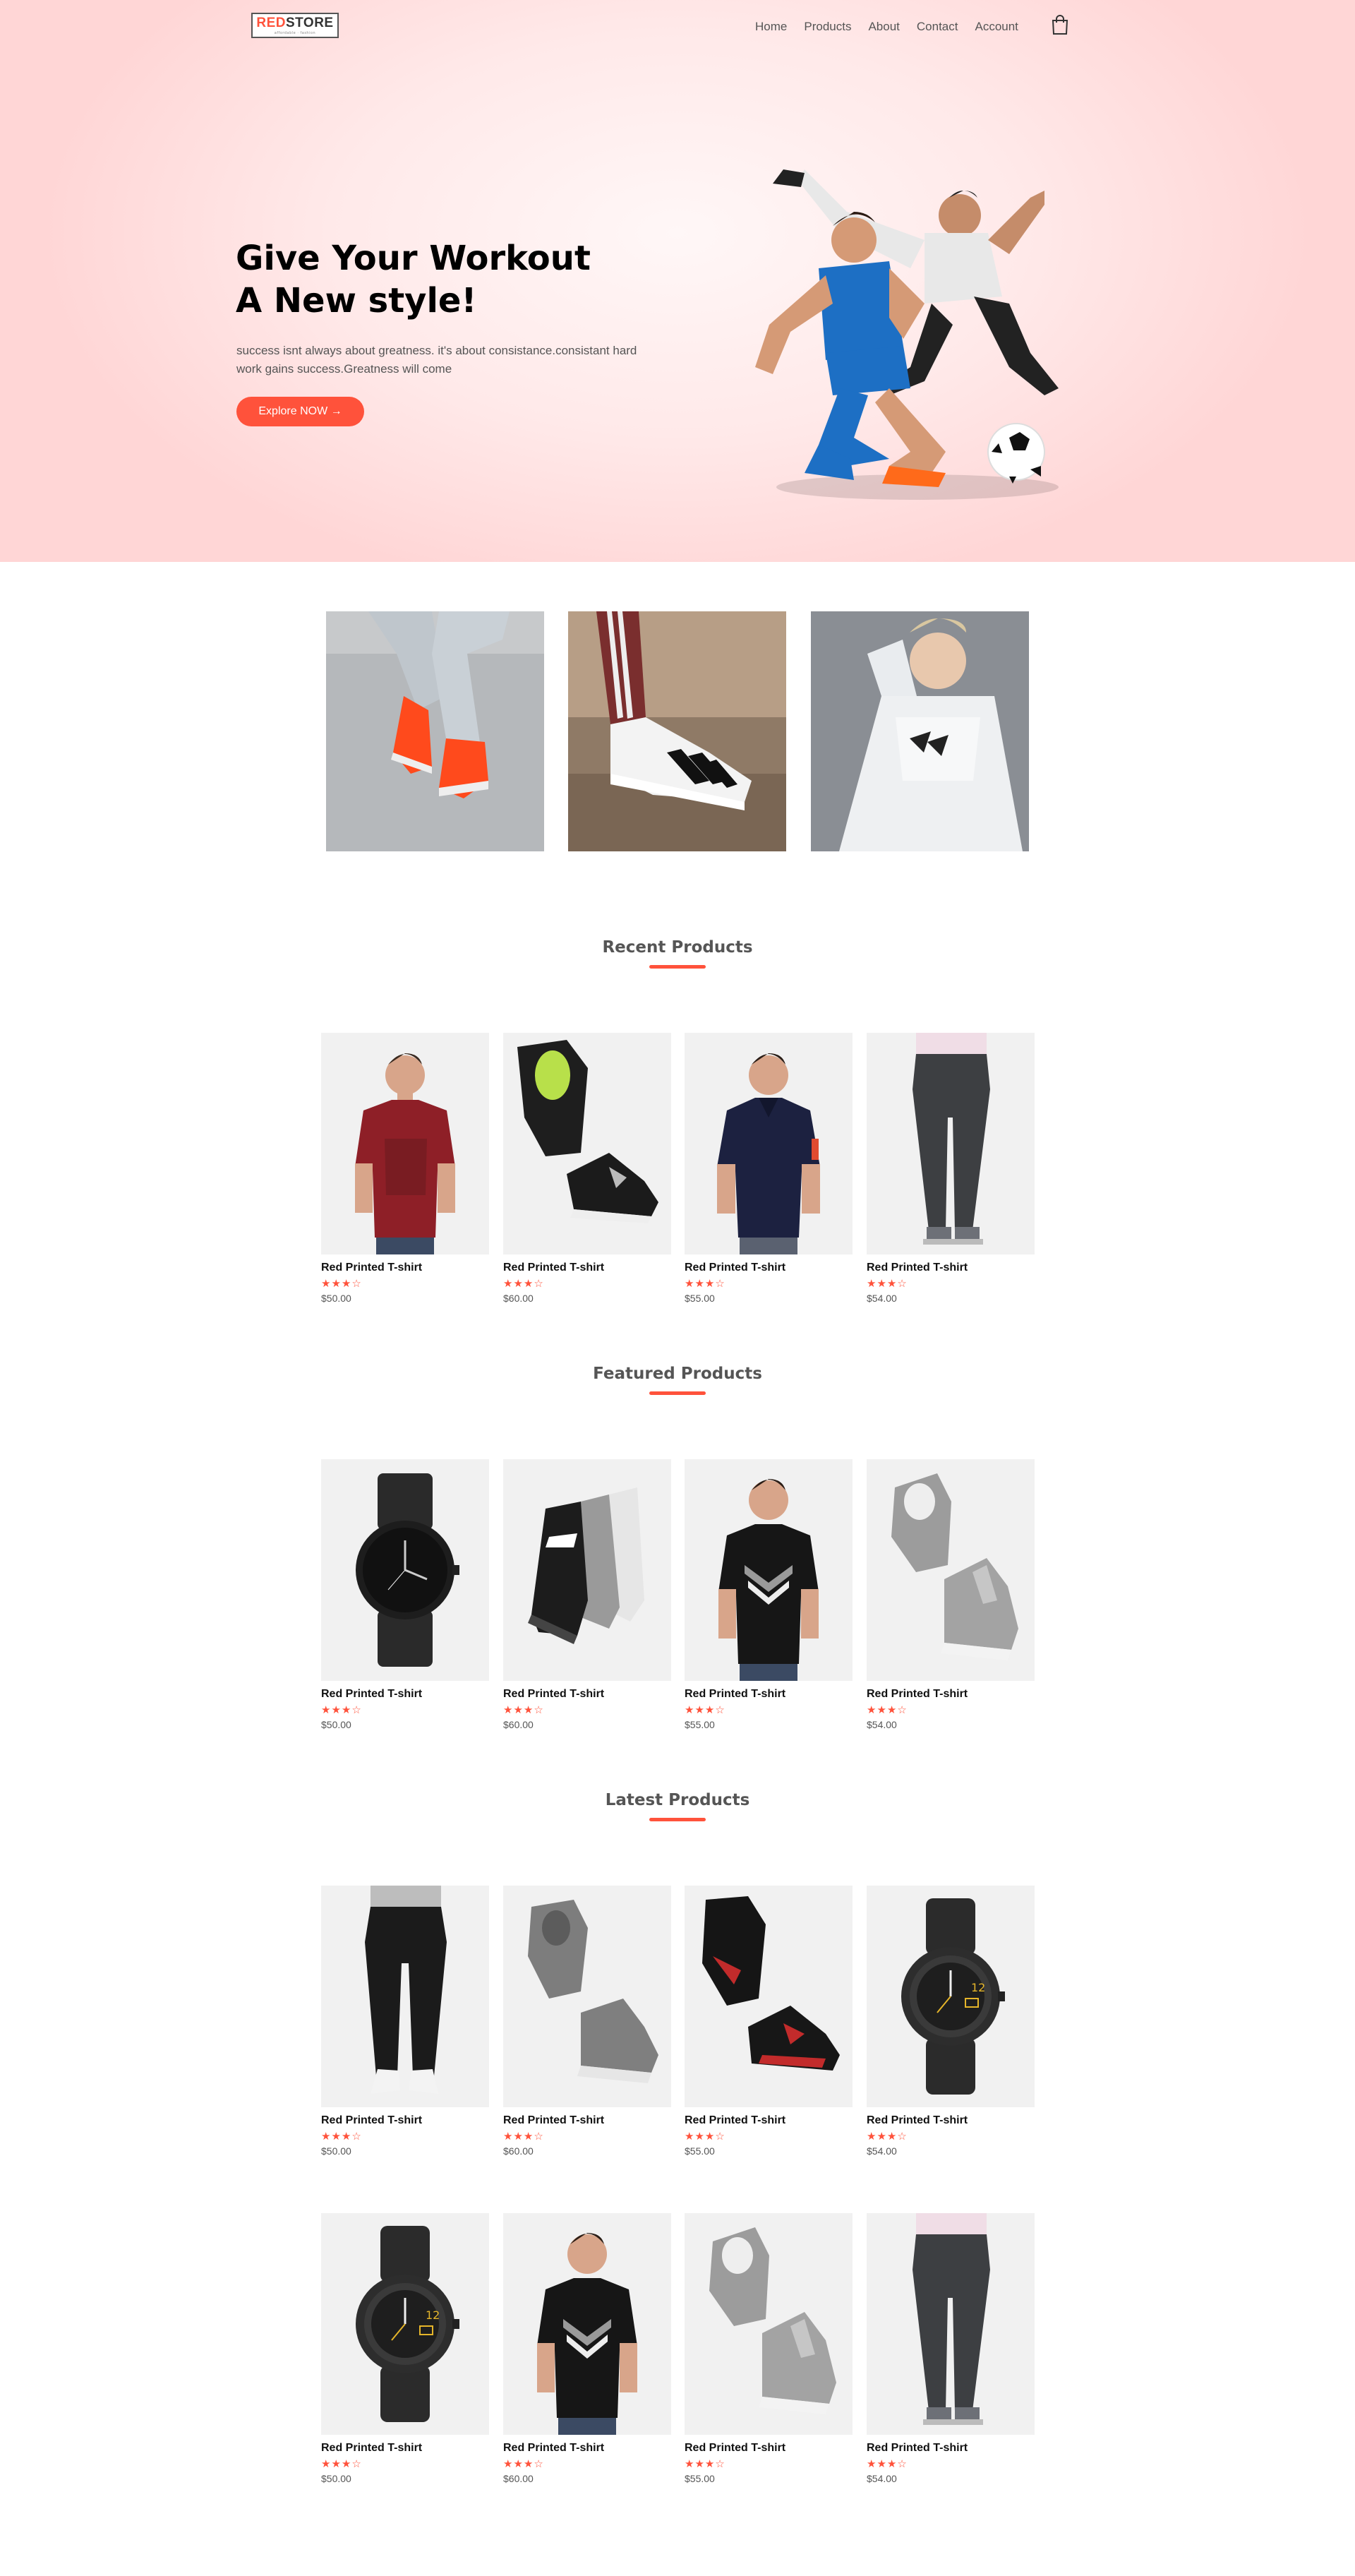 The image size is (1355, 2576). I want to click on product-card: 12 Red Printed T-shirt ★★★☆ $50.00, so click(405, 2348).